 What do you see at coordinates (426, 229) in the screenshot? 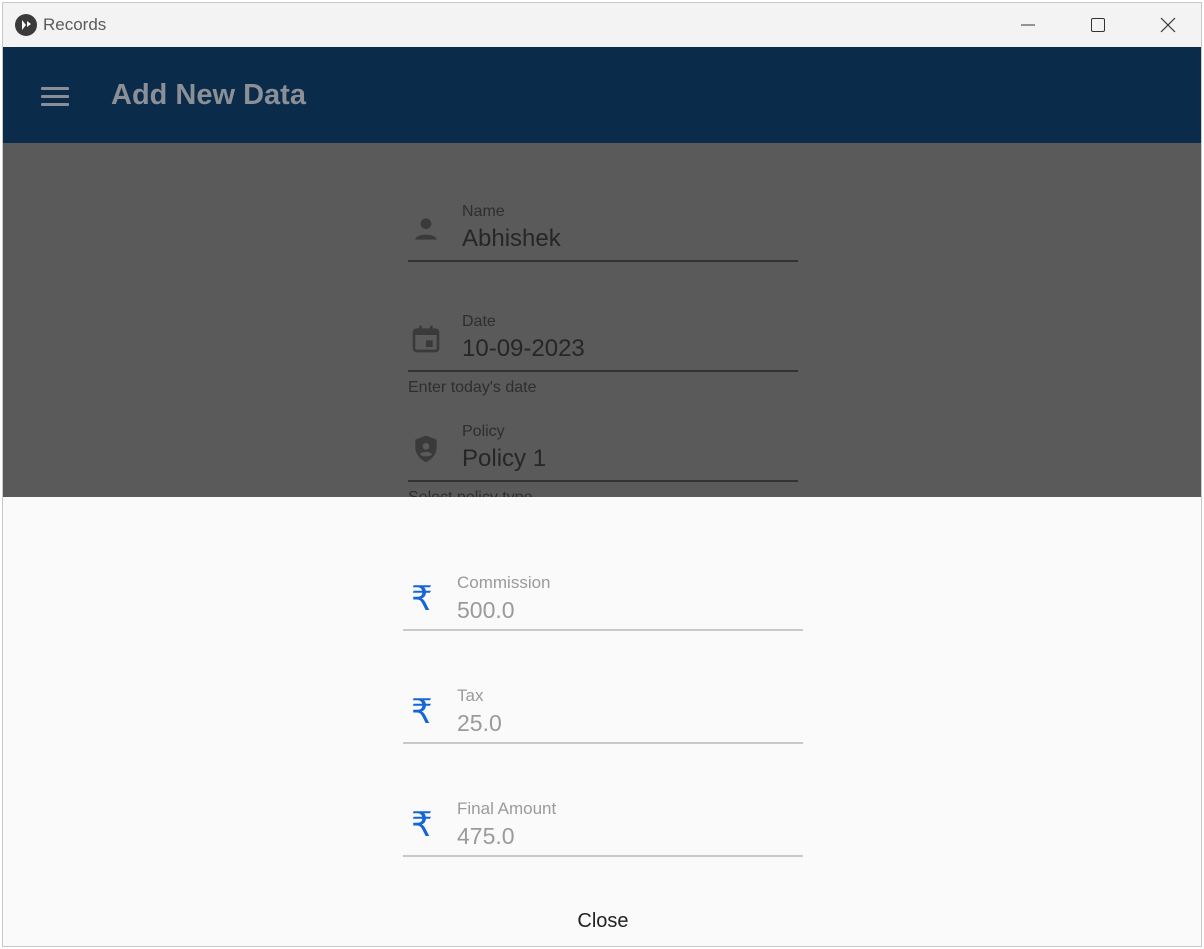
I see `person-icon` at bounding box center [426, 229].